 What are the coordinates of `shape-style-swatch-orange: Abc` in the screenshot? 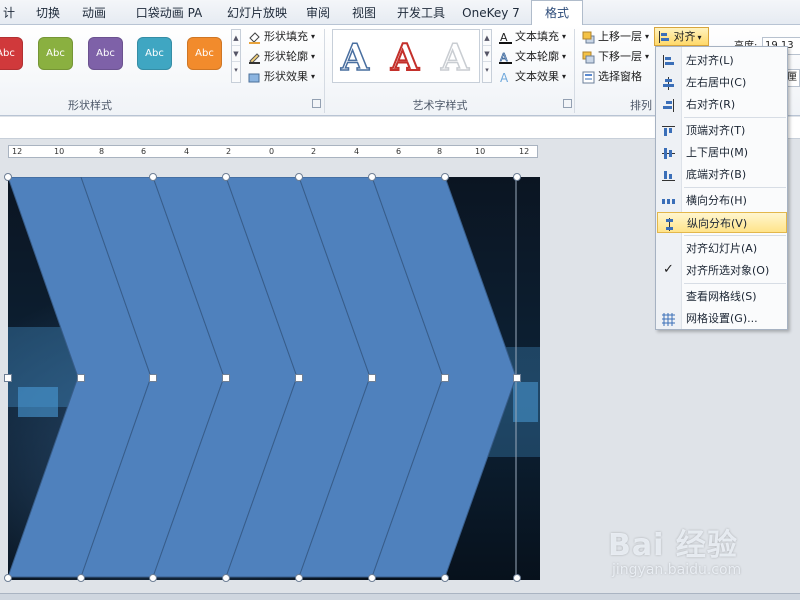 It's located at (204, 53).